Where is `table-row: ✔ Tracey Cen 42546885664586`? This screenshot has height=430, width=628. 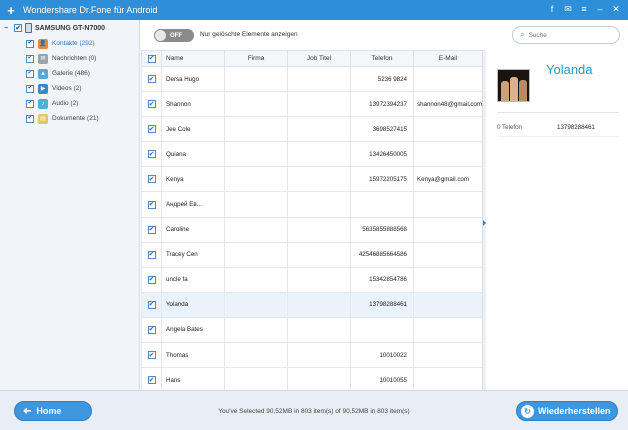
table-row: ✔ Tracey Cen 42546885664586 is located at coordinates (311, 254).